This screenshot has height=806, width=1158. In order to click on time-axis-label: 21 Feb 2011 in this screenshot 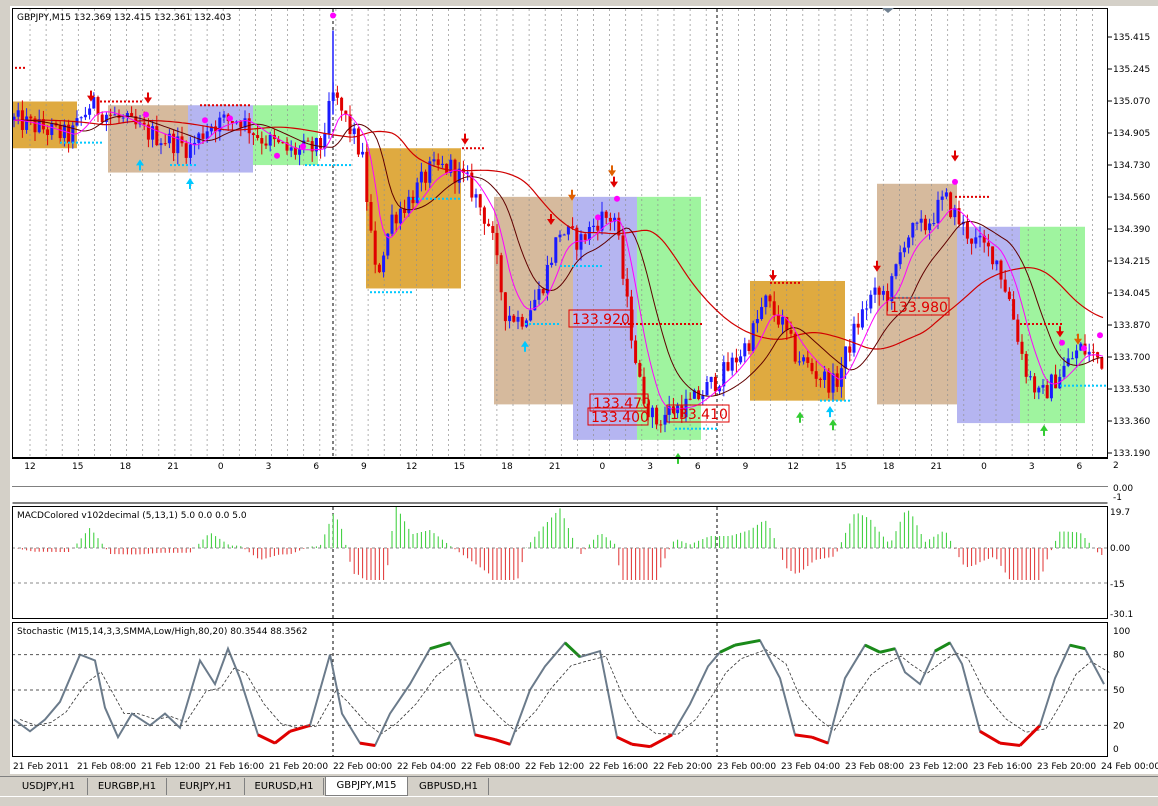, I will do `click(41, 767)`.